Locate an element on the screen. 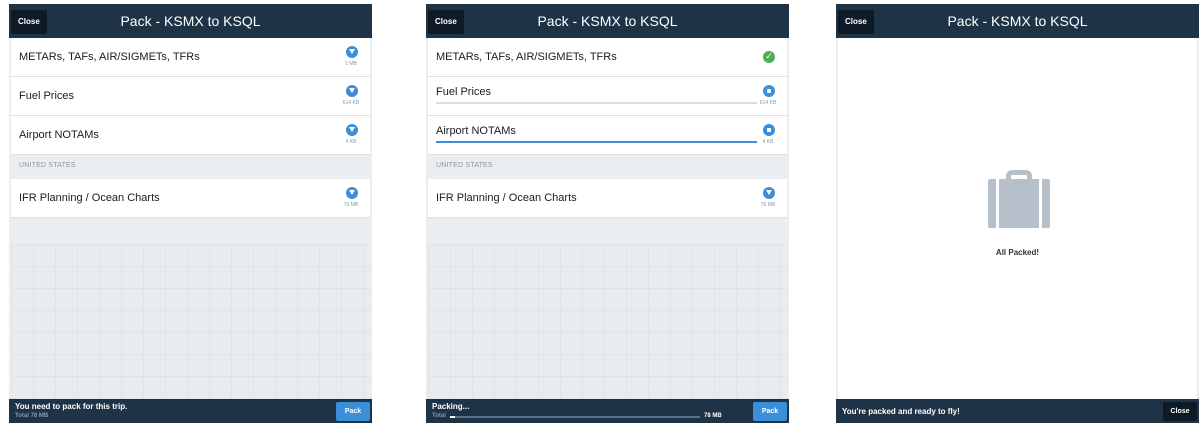 The height and width of the screenshot is (423, 1199). total-label: Total is located at coordinates (439, 416).